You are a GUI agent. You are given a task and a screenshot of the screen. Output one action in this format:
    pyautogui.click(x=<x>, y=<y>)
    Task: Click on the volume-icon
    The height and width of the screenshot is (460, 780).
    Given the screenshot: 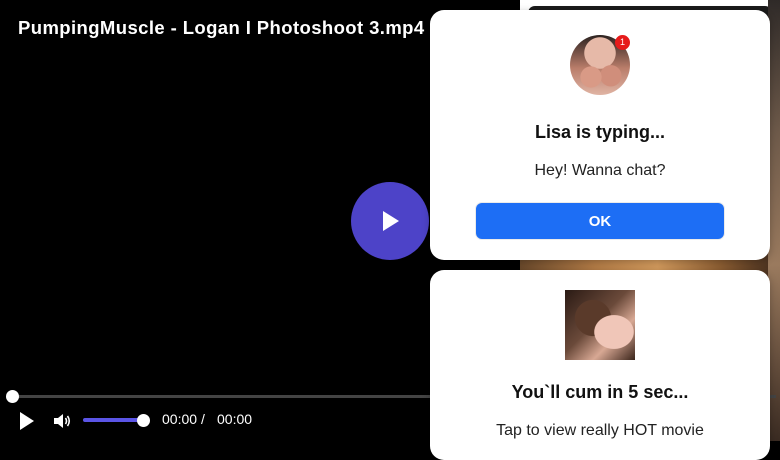 What is the action you would take?
    pyautogui.click(x=62, y=421)
    